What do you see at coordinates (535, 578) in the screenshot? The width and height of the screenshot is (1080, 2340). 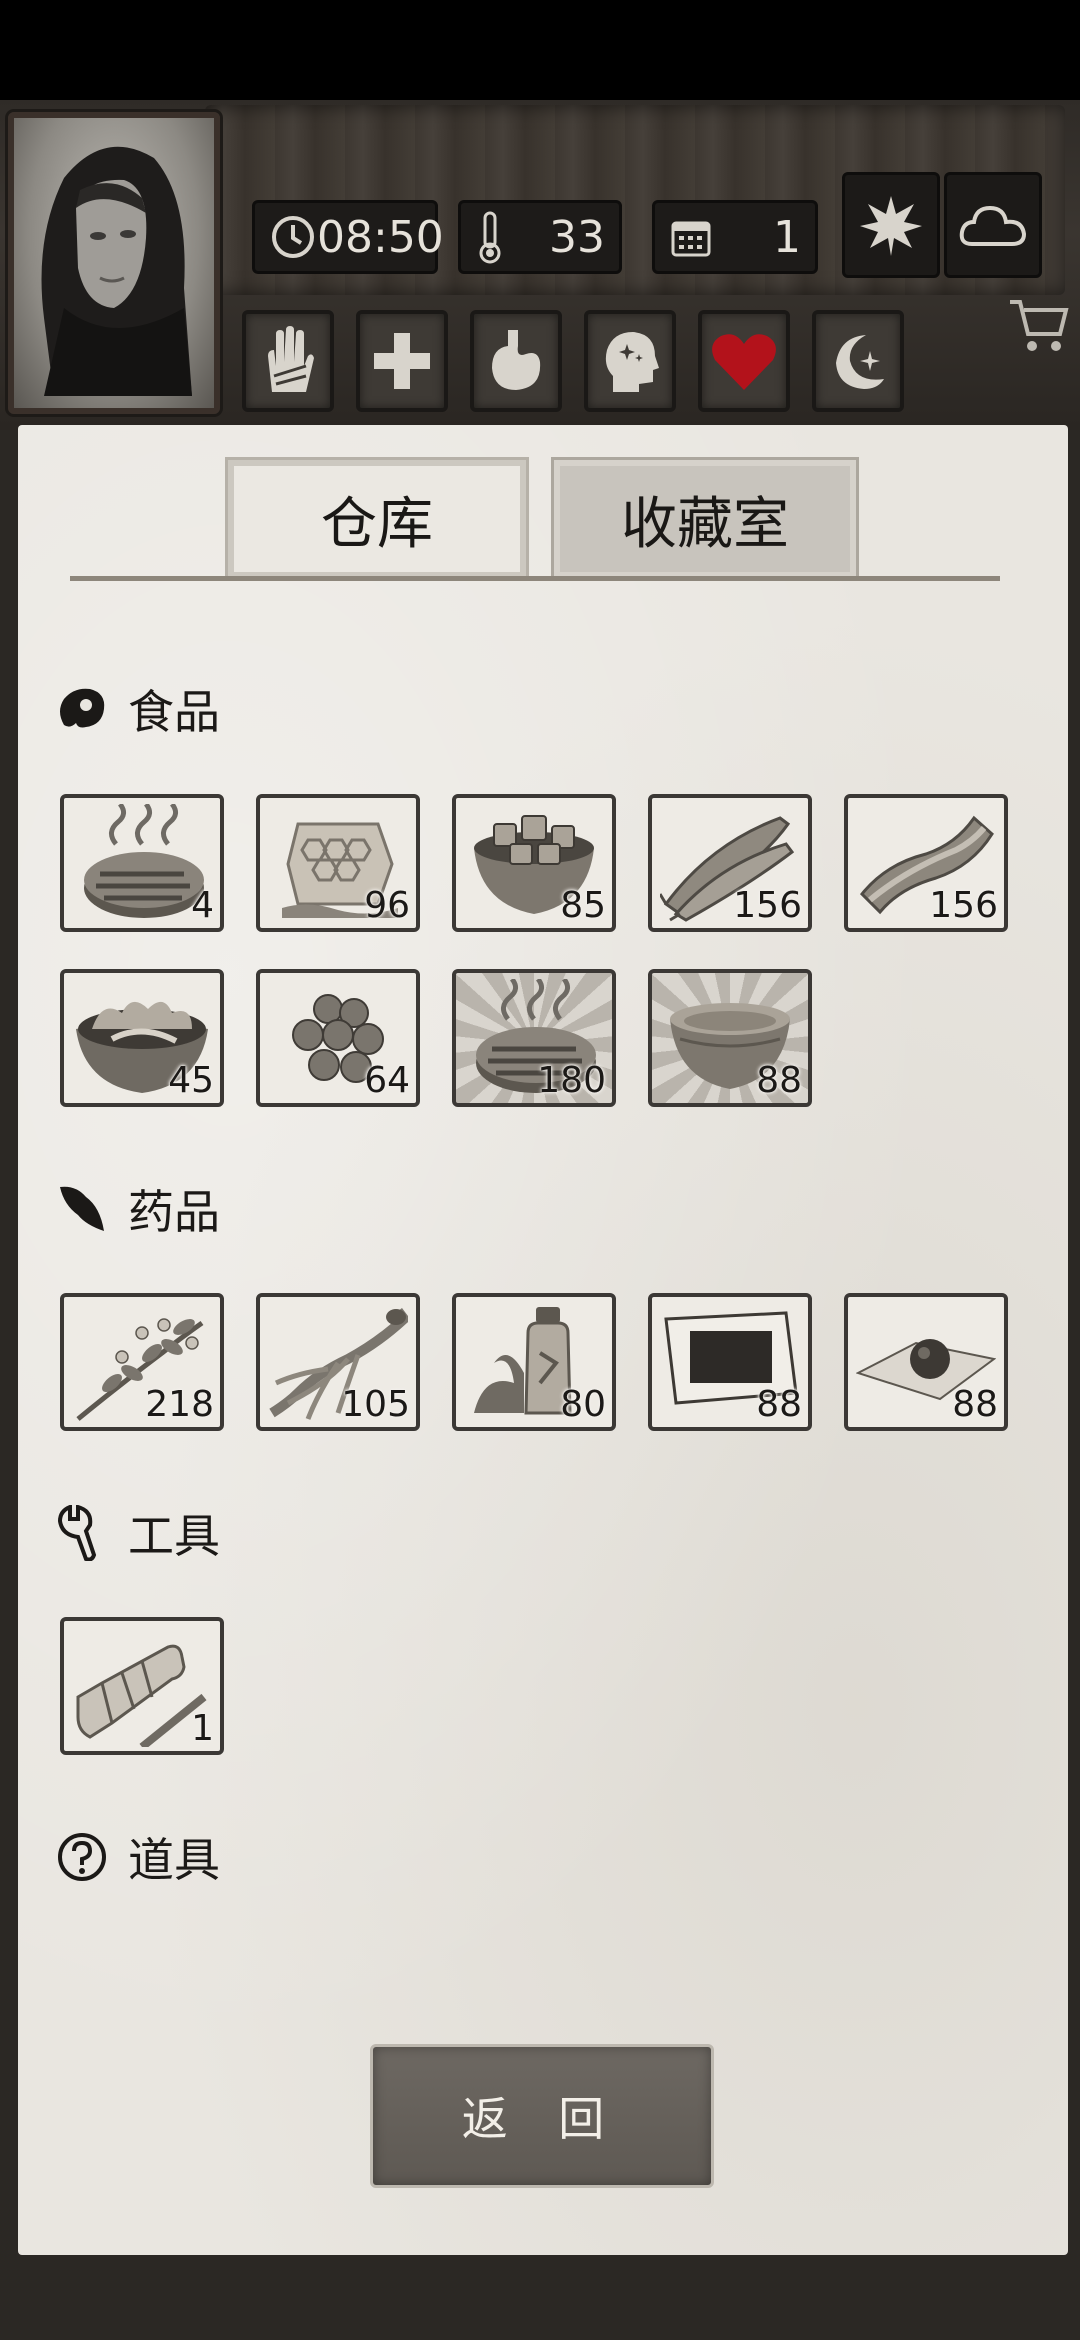 I see `tab-divider` at bounding box center [535, 578].